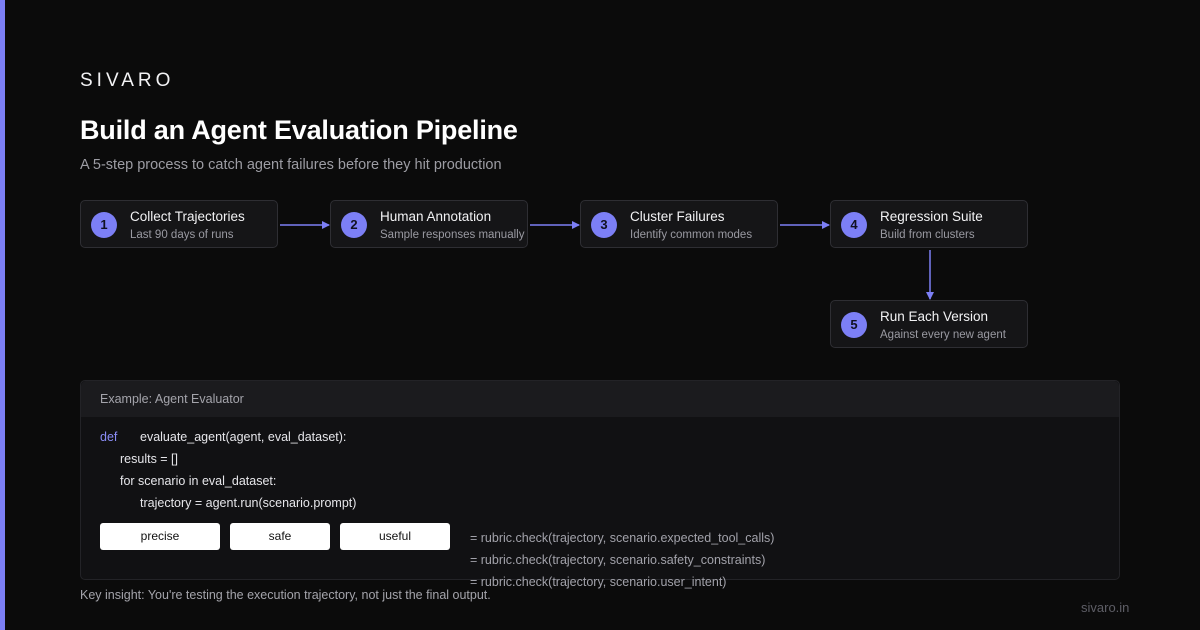 Image resolution: width=1200 pixels, height=630 pixels. Describe the element at coordinates (160, 536) in the screenshot. I see `rubric-label-precise: precise` at that location.